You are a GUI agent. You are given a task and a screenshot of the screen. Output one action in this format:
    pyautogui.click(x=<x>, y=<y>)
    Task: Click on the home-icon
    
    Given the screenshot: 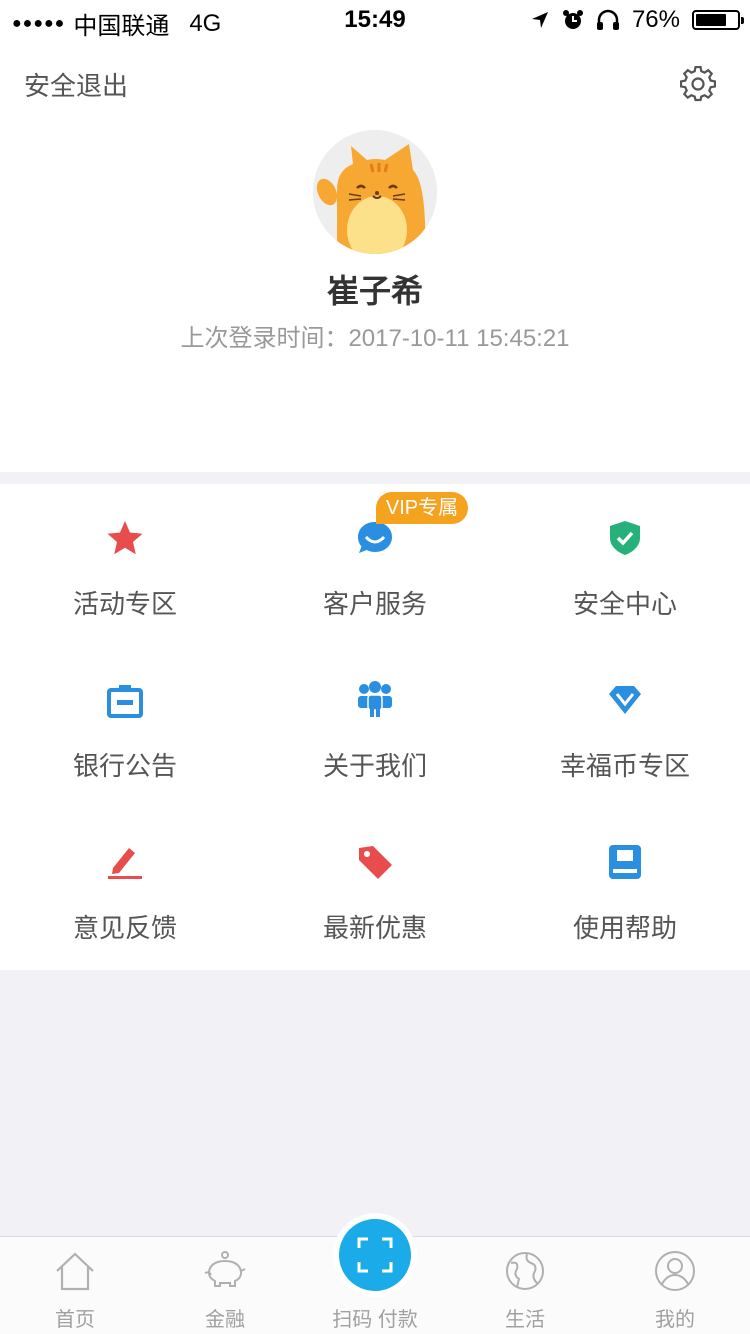 What is the action you would take?
    pyautogui.click(x=75, y=1271)
    